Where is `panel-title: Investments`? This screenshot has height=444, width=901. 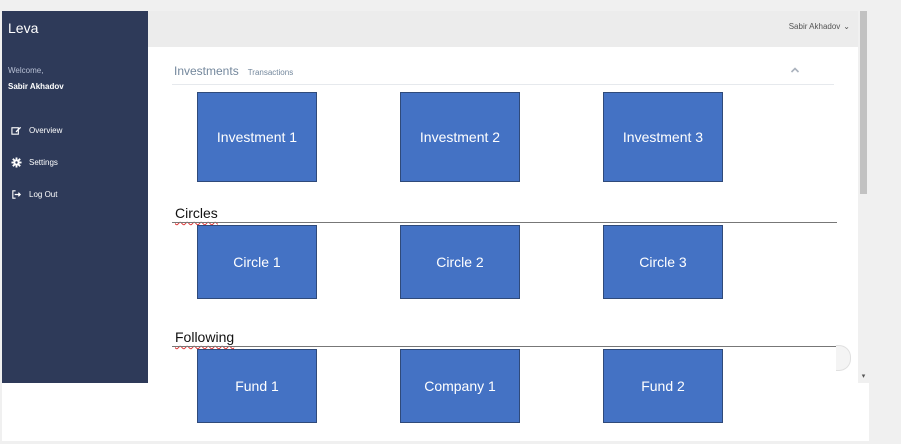 panel-title: Investments is located at coordinates (206, 71).